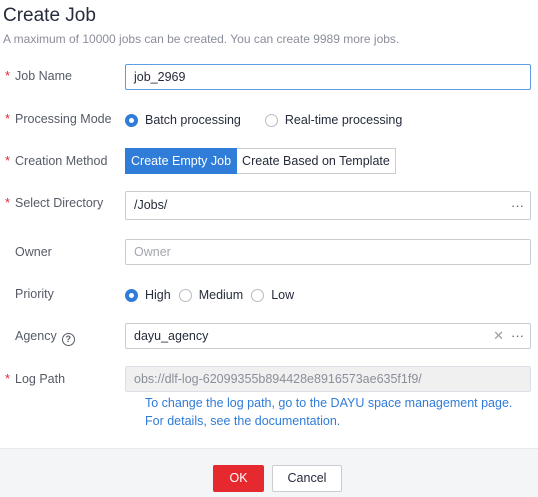 The image size is (538, 497). I want to click on priority-high-label: High, so click(158, 295).